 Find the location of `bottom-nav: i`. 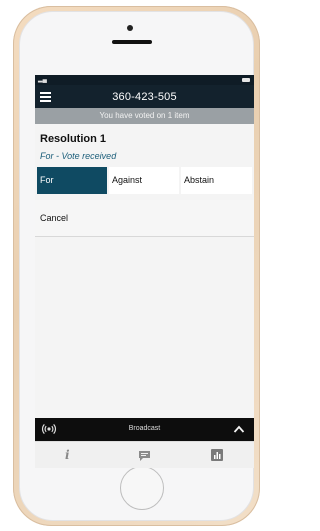

bottom-nav: i is located at coordinates (144, 454).